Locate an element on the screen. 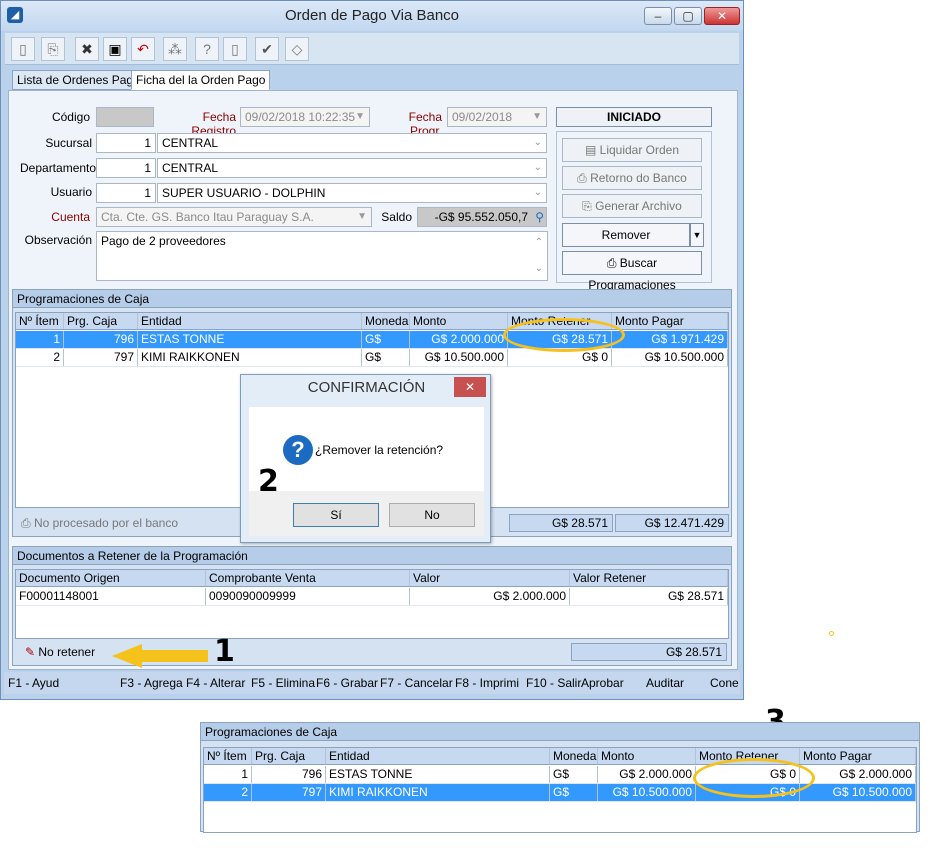 The image size is (934, 866). yes-button: Sí is located at coordinates (336, 515).